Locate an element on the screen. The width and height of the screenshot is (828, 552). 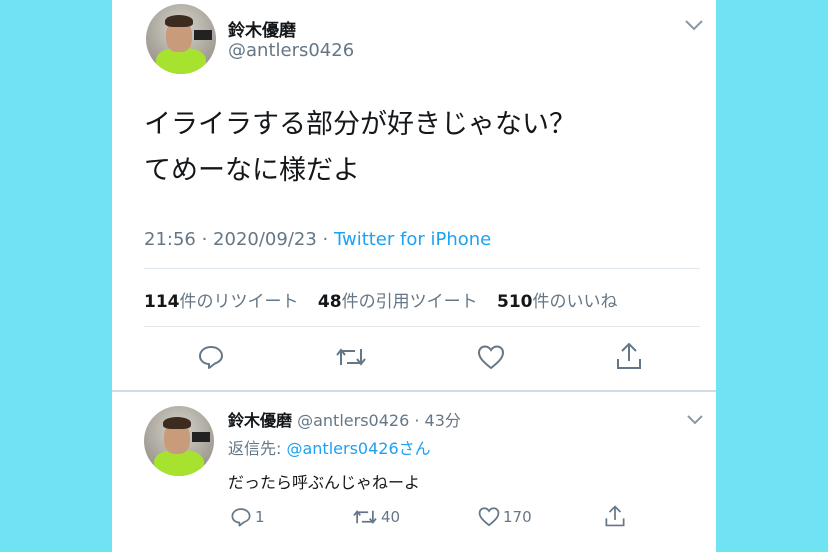
reply-reply-button: 1 is located at coordinates (247, 517).